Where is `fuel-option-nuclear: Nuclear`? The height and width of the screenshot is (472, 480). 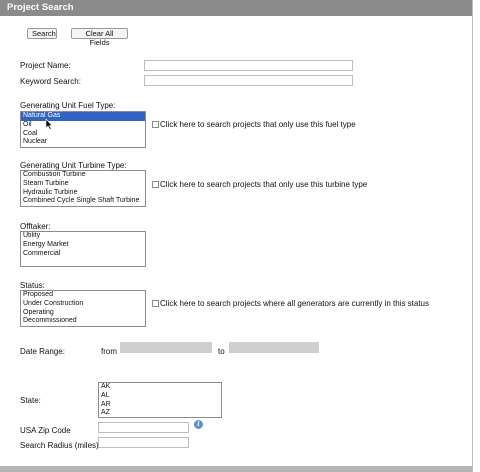 fuel-option-nuclear: Nuclear is located at coordinates (83, 142).